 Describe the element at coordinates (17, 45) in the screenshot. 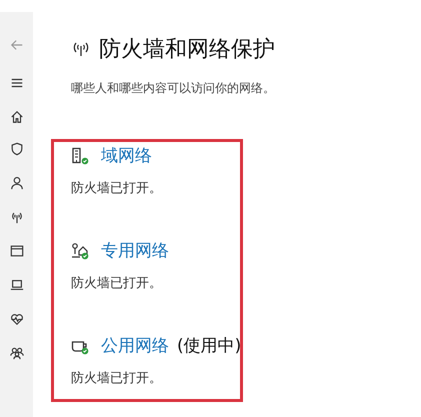

I see `back-arrow-icon` at that location.